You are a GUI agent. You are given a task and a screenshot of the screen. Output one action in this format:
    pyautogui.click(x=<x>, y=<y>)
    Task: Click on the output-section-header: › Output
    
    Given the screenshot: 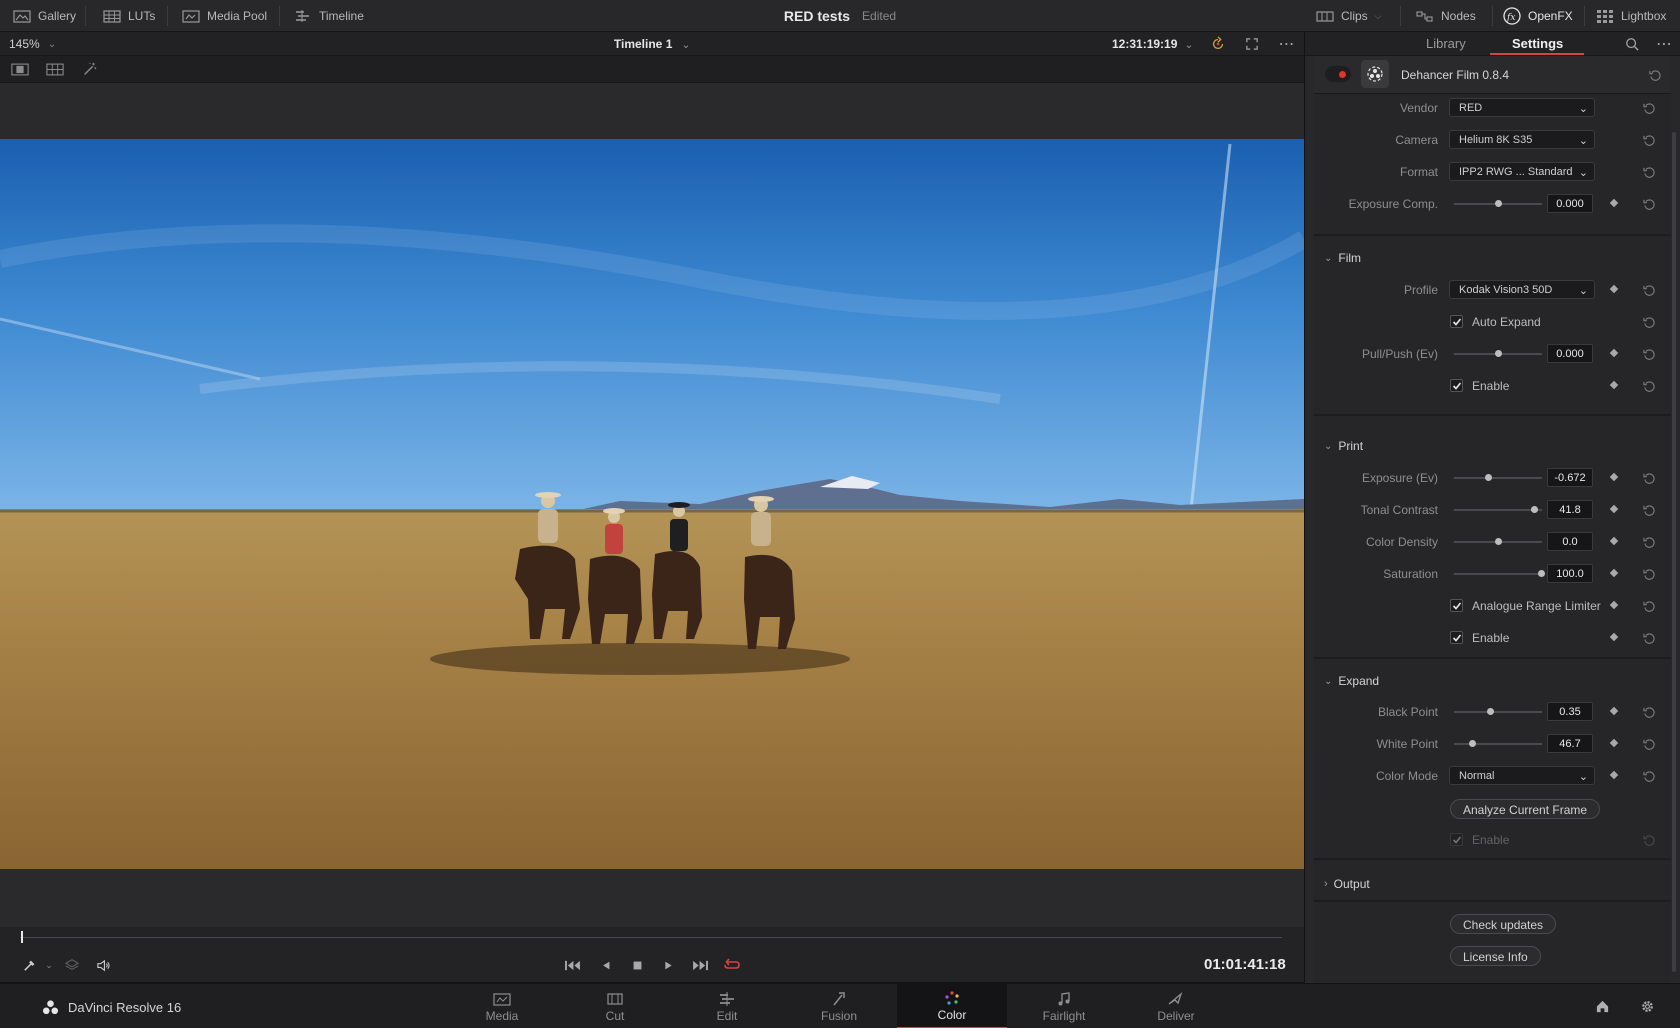 What is the action you would take?
    pyautogui.click(x=1347, y=884)
    